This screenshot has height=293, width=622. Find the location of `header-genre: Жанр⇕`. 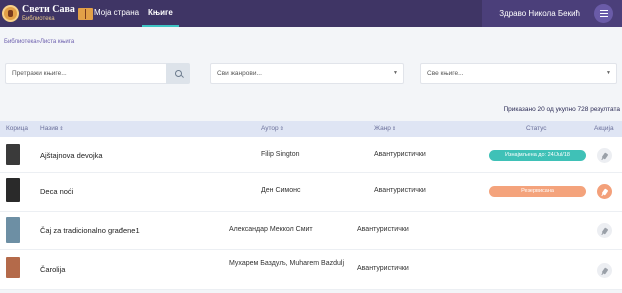

header-genre: Жанр⇕ is located at coordinates (385, 129).